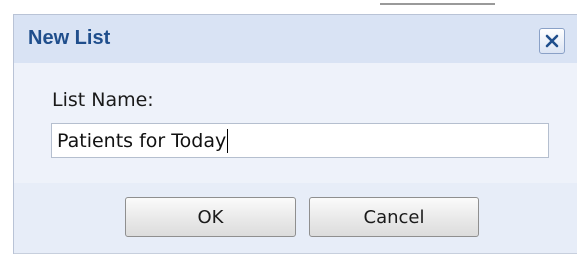  I want to click on dialog-title: New List, so click(69, 38).